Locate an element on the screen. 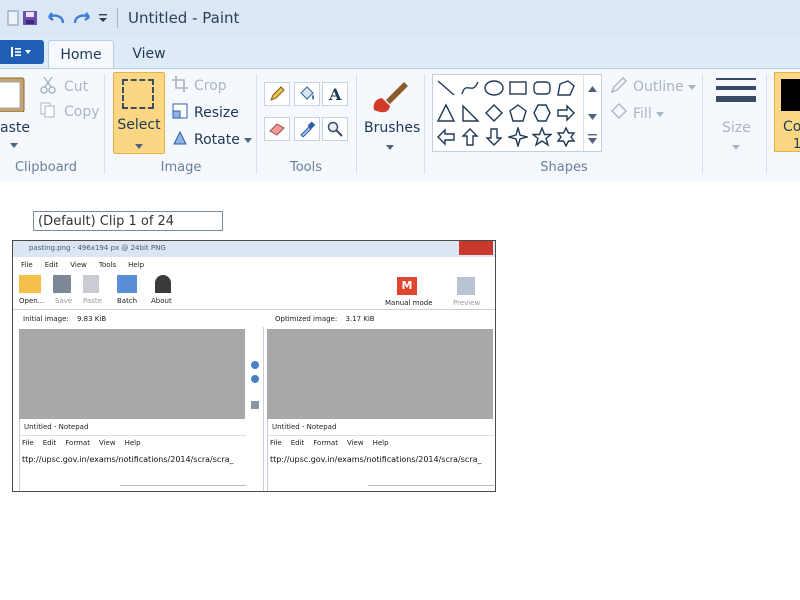 The height and width of the screenshot is (600, 800). redo-icon is located at coordinates (82, 18).